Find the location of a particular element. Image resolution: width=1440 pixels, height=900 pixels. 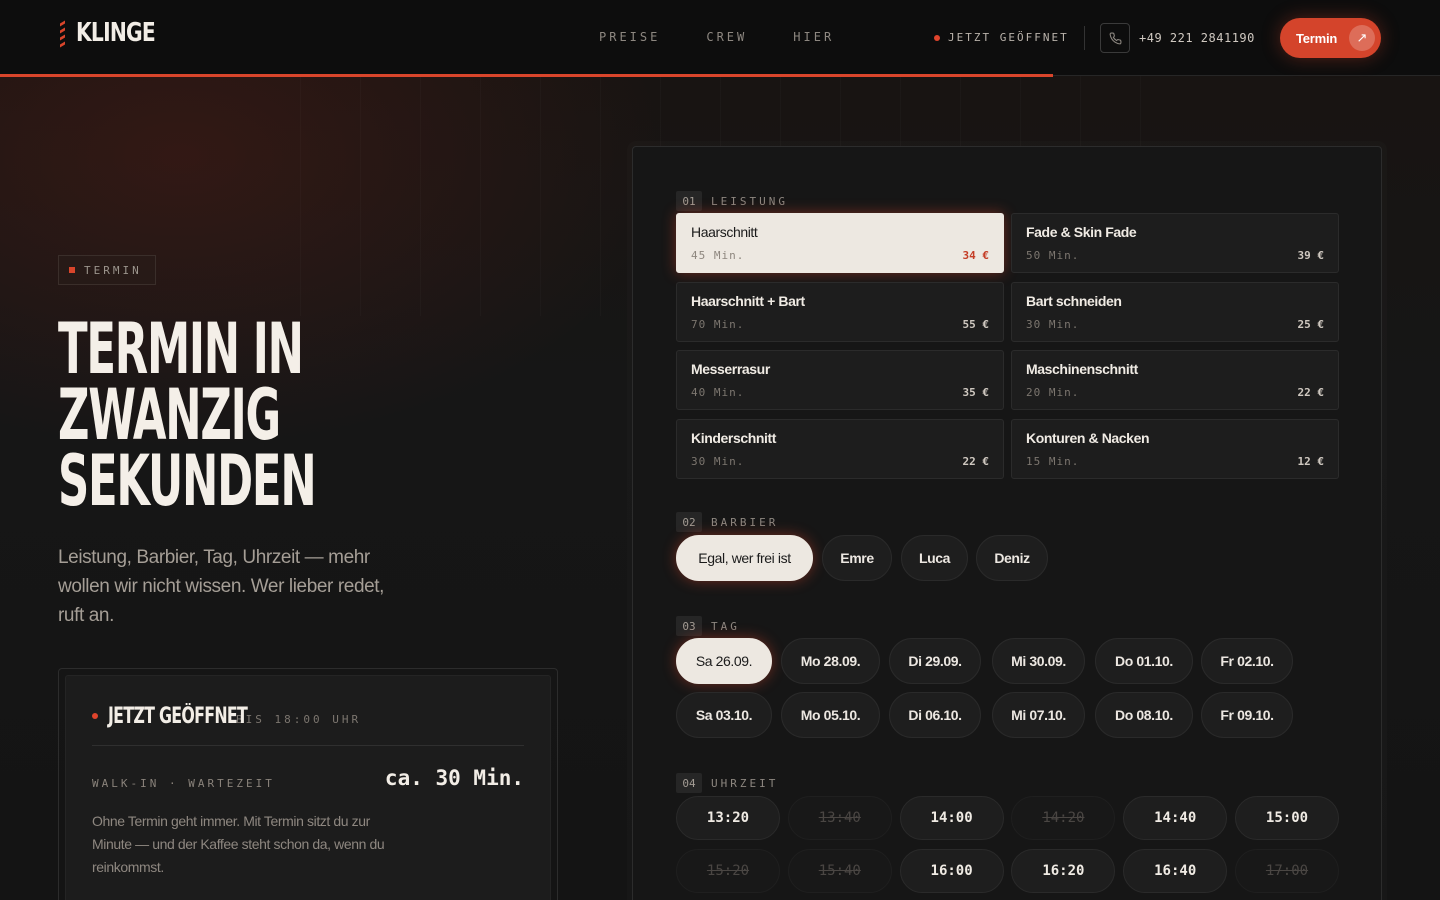

termin-cta-button: Termin ↗ is located at coordinates (1330, 38).